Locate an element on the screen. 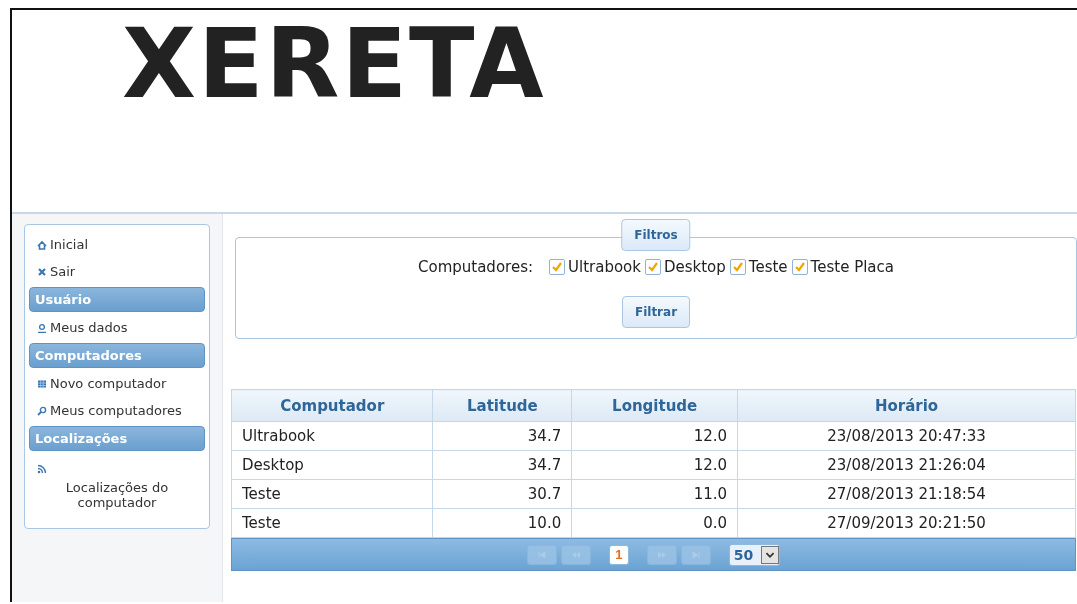  search-icon is located at coordinates (42, 410).